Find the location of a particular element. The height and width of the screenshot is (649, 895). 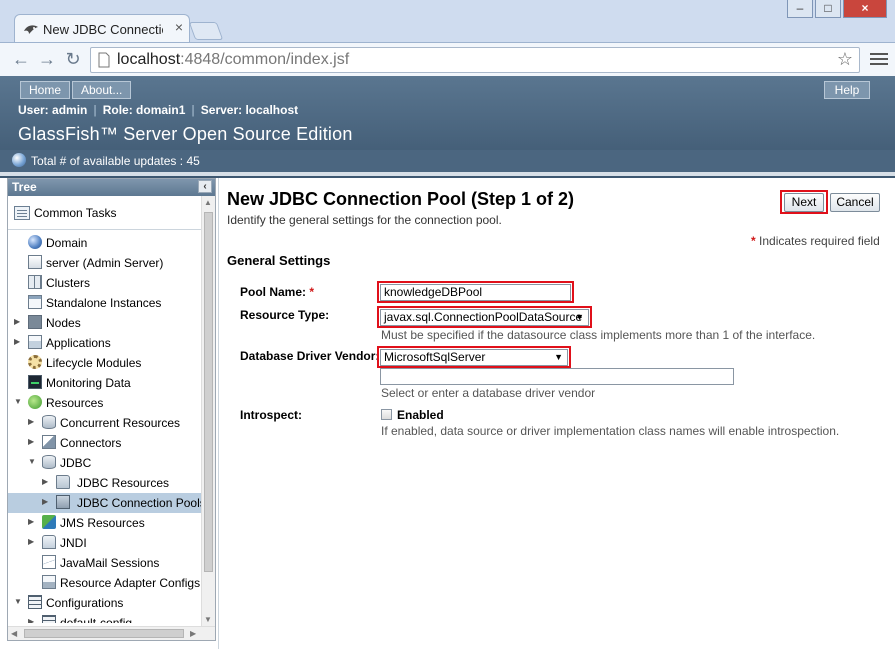

globe-icon is located at coordinates (35, 242).